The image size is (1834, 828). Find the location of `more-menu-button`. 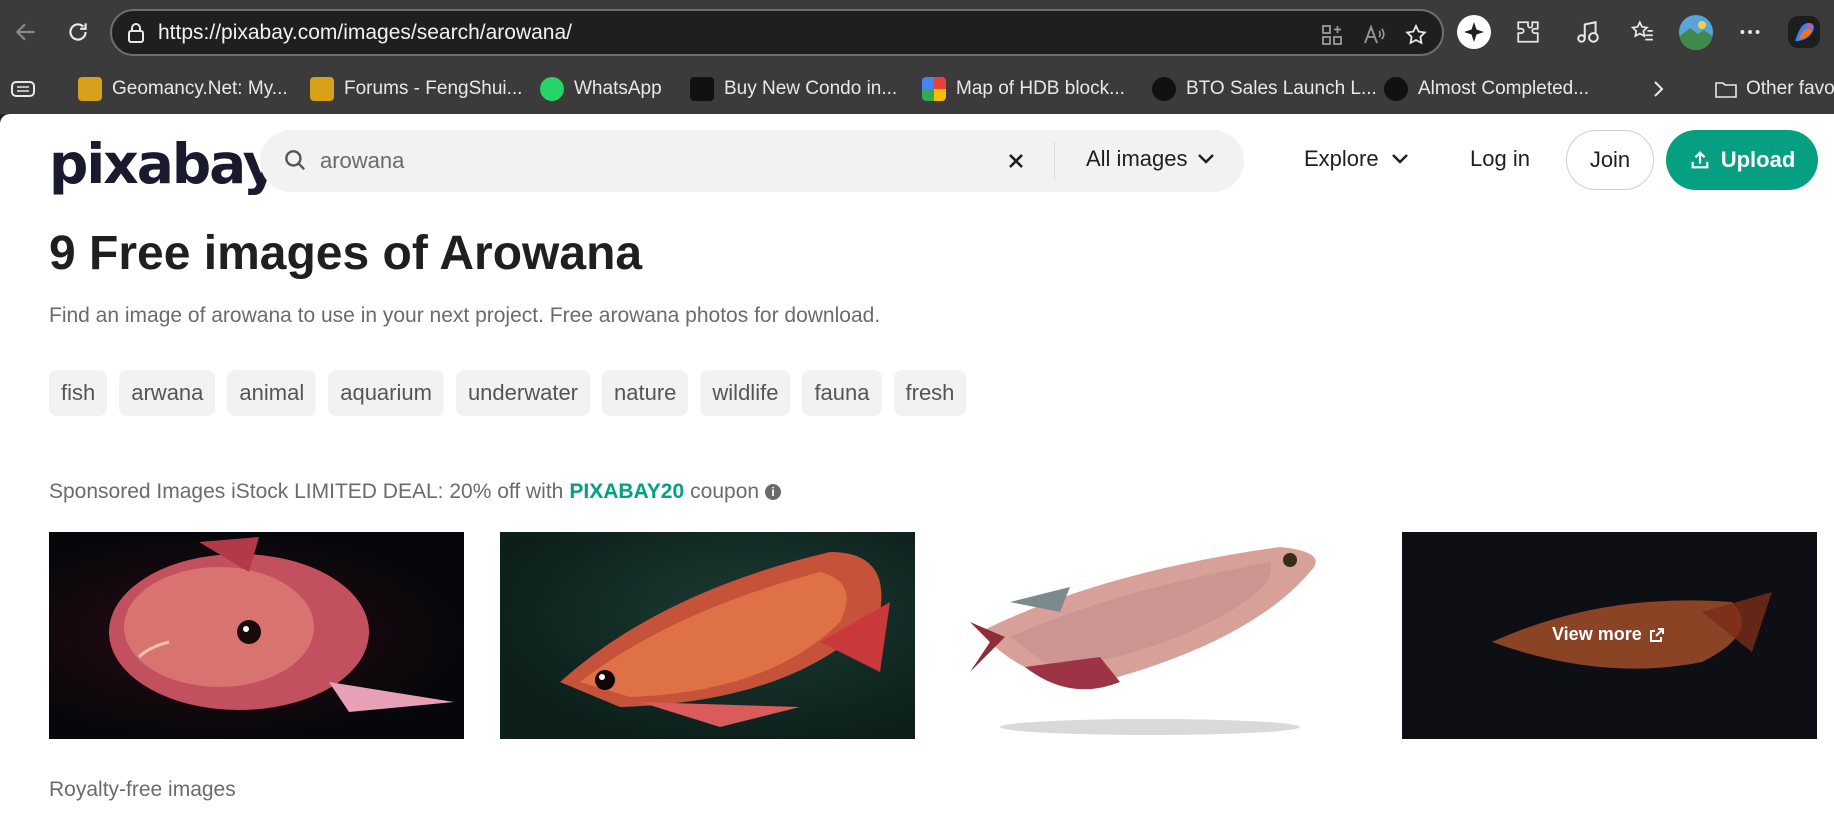

more-menu-button is located at coordinates (1750, 32).